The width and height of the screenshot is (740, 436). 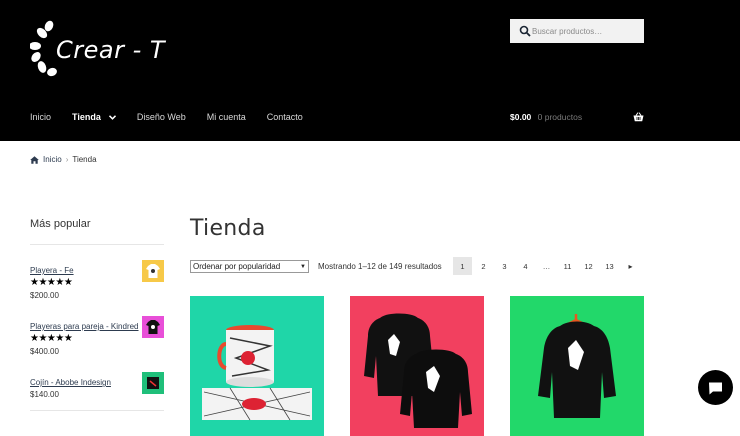 I want to click on page-title: Tienda, so click(x=228, y=228).